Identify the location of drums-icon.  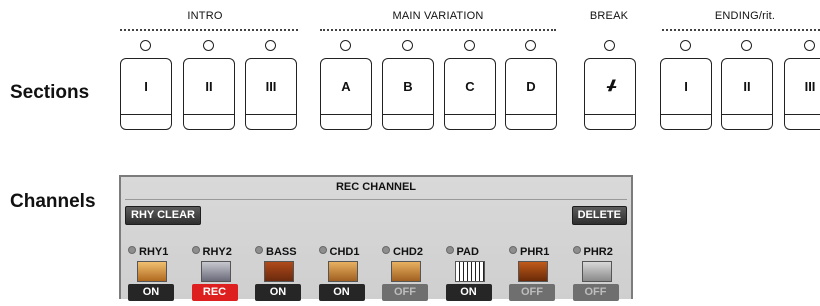
(152, 271).